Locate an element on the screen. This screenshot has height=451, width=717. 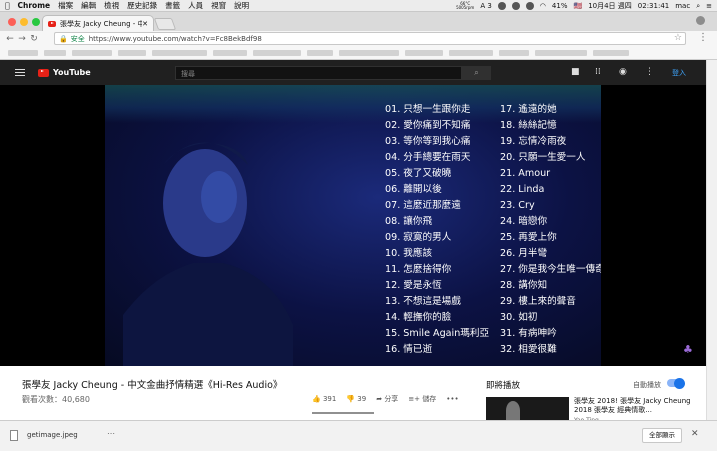
messages-icon: ◉ is located at coordinates (623, 72).